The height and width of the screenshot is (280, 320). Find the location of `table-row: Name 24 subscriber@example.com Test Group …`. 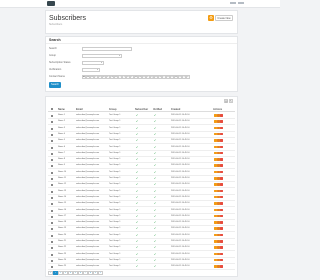

table-row: Name 24 subscriber@example.com Test Group … is located at coordinates (141, 261).